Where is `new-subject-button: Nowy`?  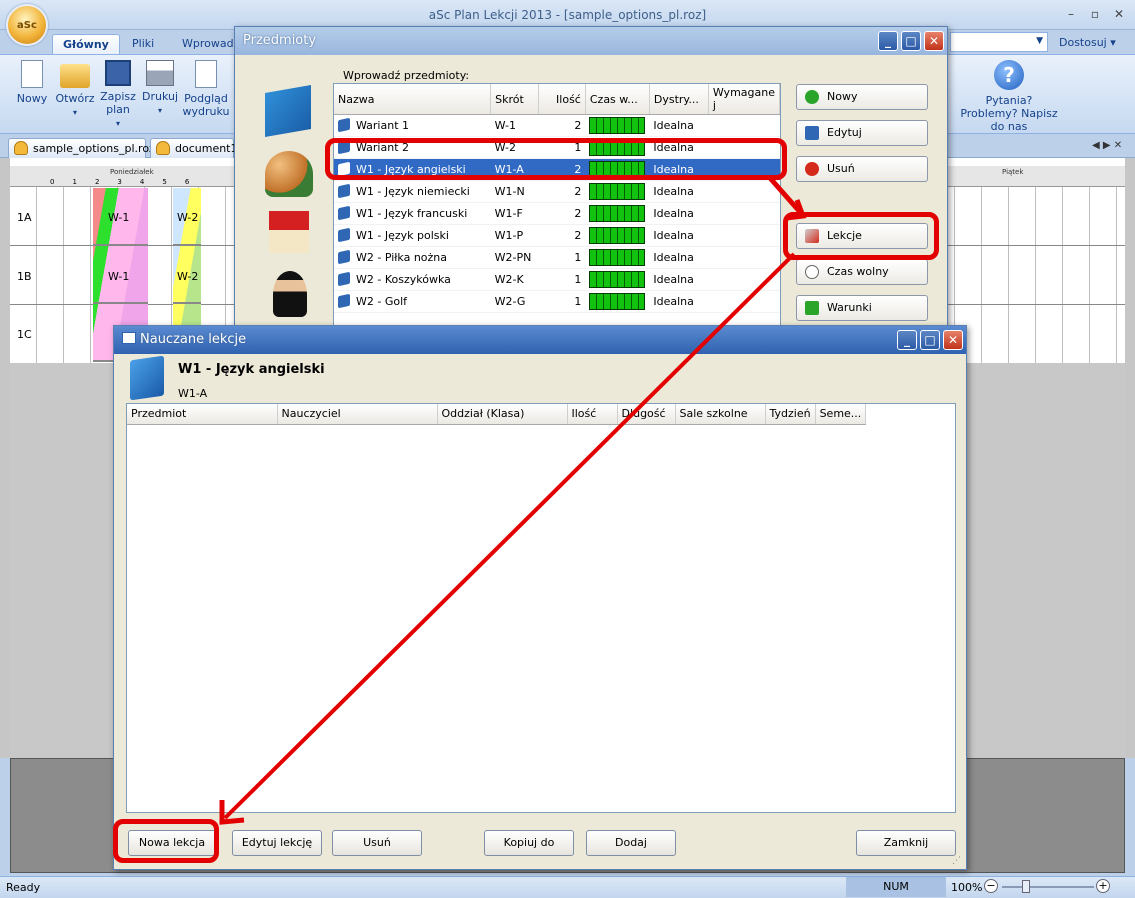 new-subject-button: Nowy is located at coordinates (862, 97).